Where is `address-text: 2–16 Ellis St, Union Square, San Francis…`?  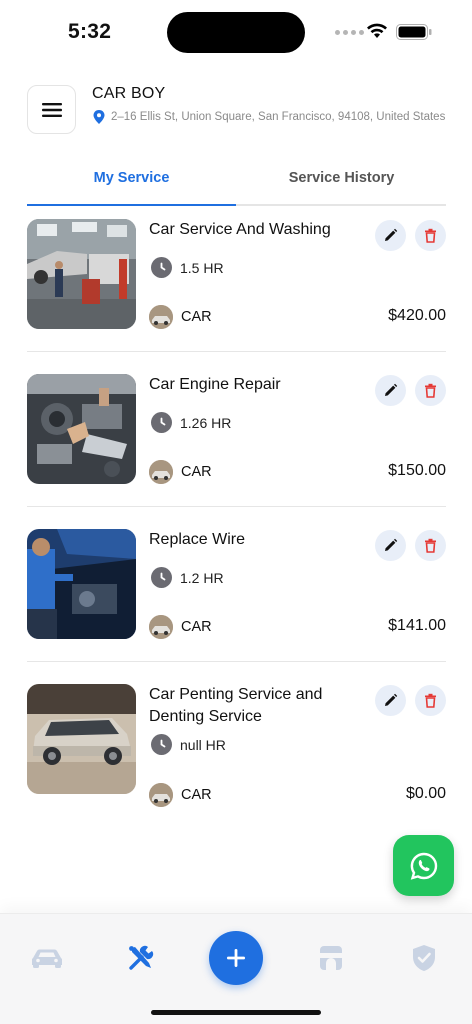 address-text: 2–16 Ellis St, Union Square, San Francis… is located at coordinates (278, 117).